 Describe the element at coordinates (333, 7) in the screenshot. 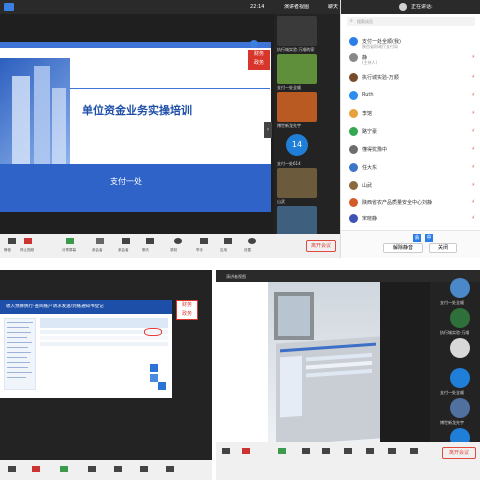

I see `tab-chat: 聊天` at that location.